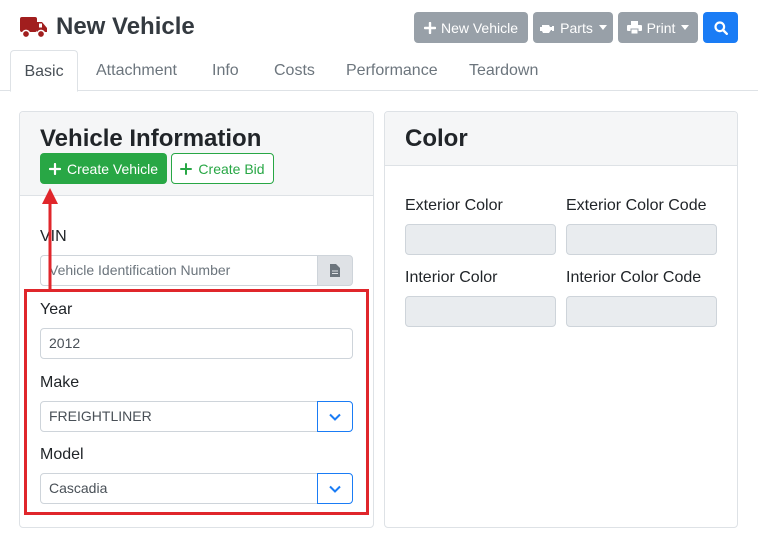 The image size is (758, 538). I want to click on vin-input: Vehicle Identification Number, so click(179, 270).